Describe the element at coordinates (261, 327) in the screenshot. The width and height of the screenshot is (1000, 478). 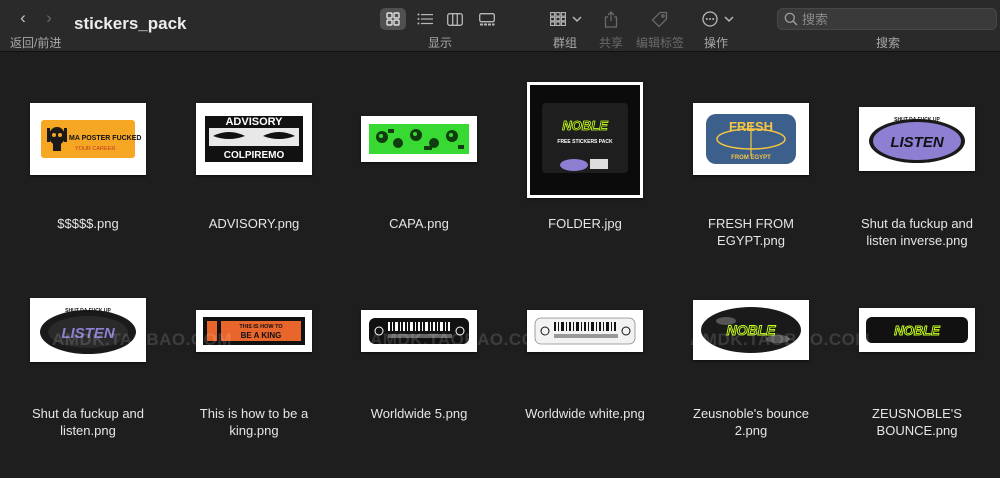
I see `thumb-subtext: THIS IS HOW TO` at that location.